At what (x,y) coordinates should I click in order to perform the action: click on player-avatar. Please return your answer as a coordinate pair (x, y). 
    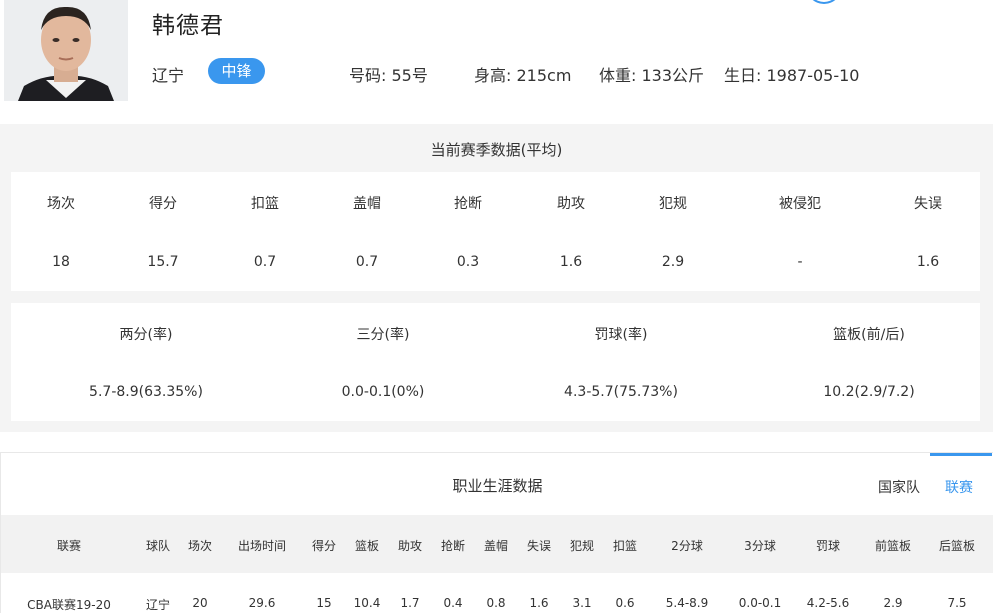
    Looking at the image, I should click on (66, 50).